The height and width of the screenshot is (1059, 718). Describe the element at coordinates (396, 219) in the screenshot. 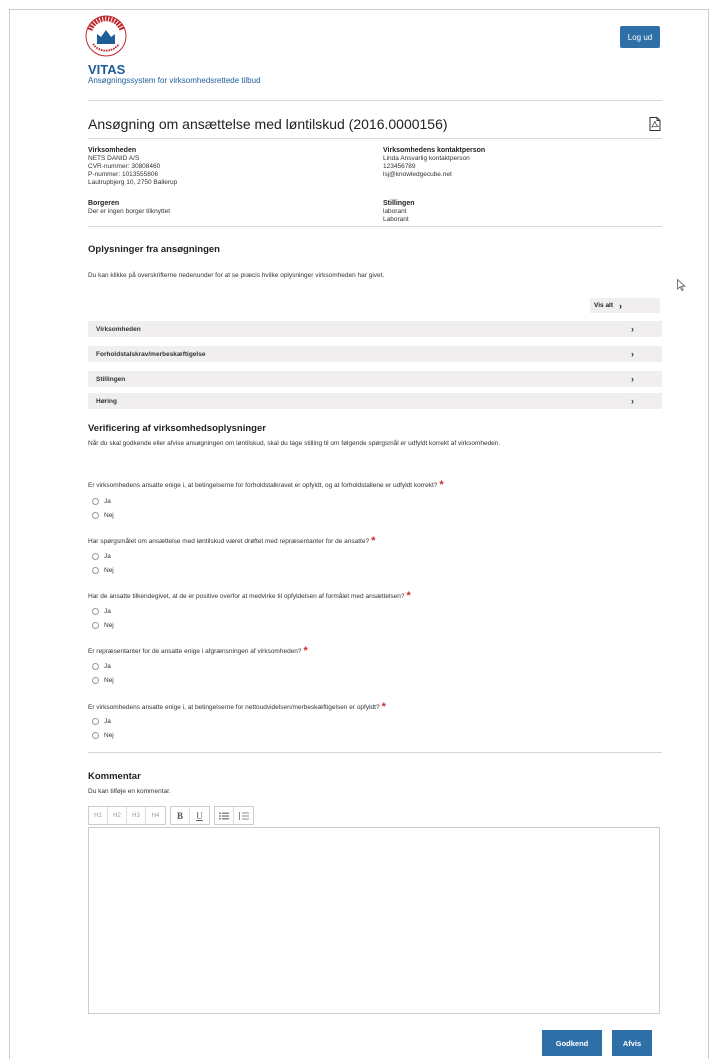

I see `position-title: Laborant` at that location.